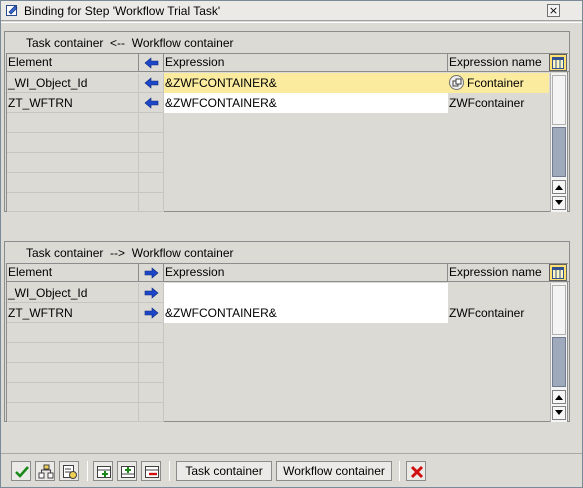  I want to click on close-icon: ×, so click(553, 10).